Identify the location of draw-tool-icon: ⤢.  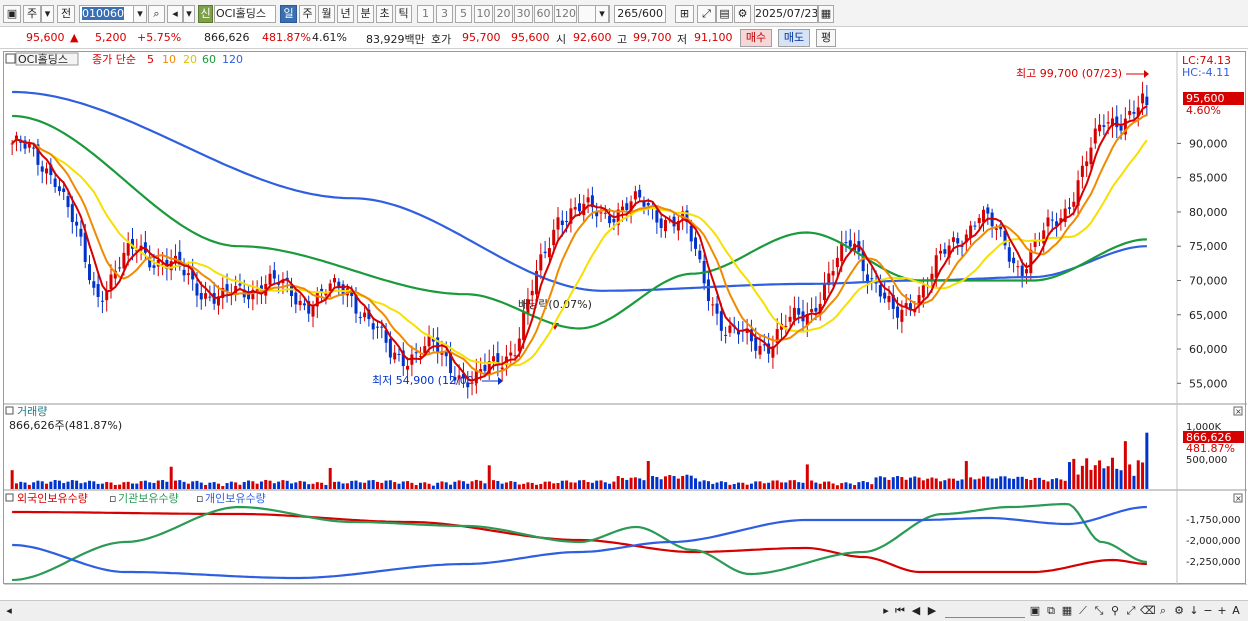
(706, 14).